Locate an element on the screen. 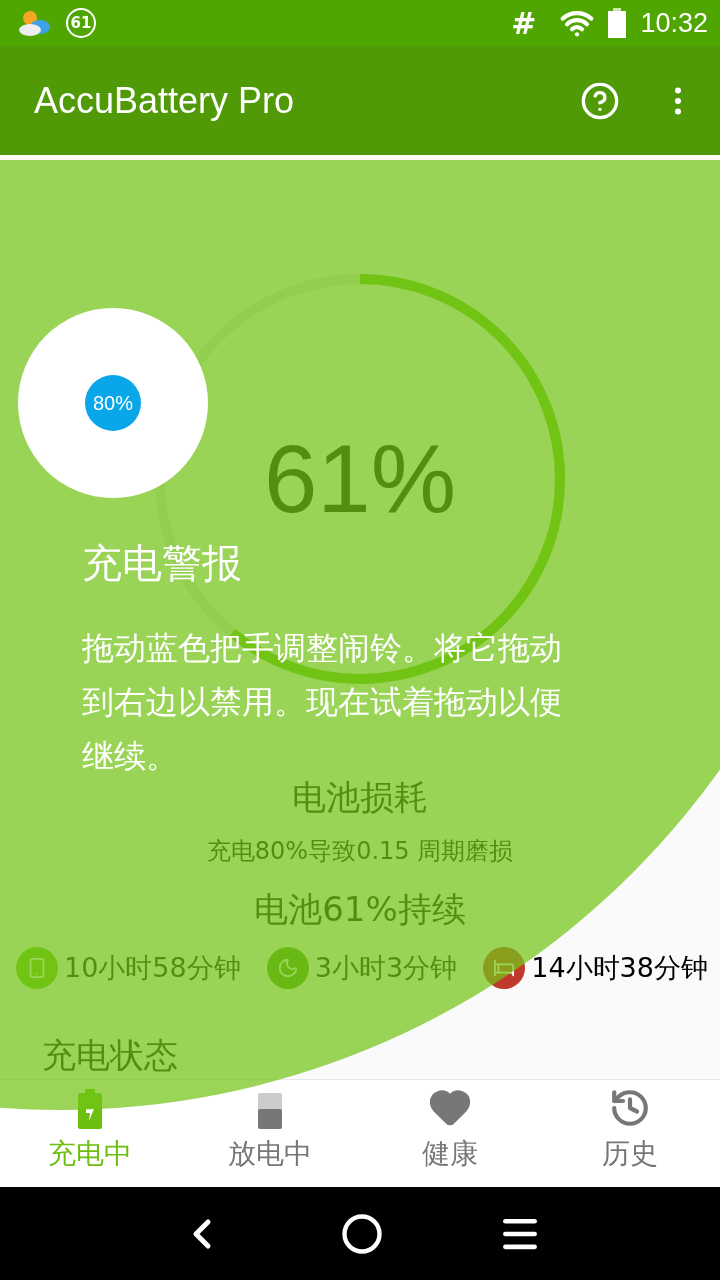 This screenshot has height=1280, width=720. weather-icon is located at coordinates (35, 23).